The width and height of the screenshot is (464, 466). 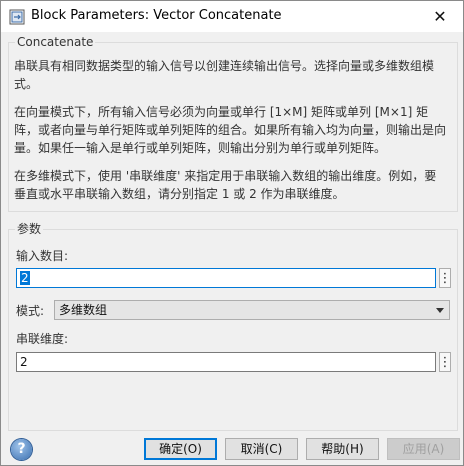 What do you see at coordinates (83, 310) in the screenshot?
I see `mode-value: 多维数组` at bounding box center [83, 310].